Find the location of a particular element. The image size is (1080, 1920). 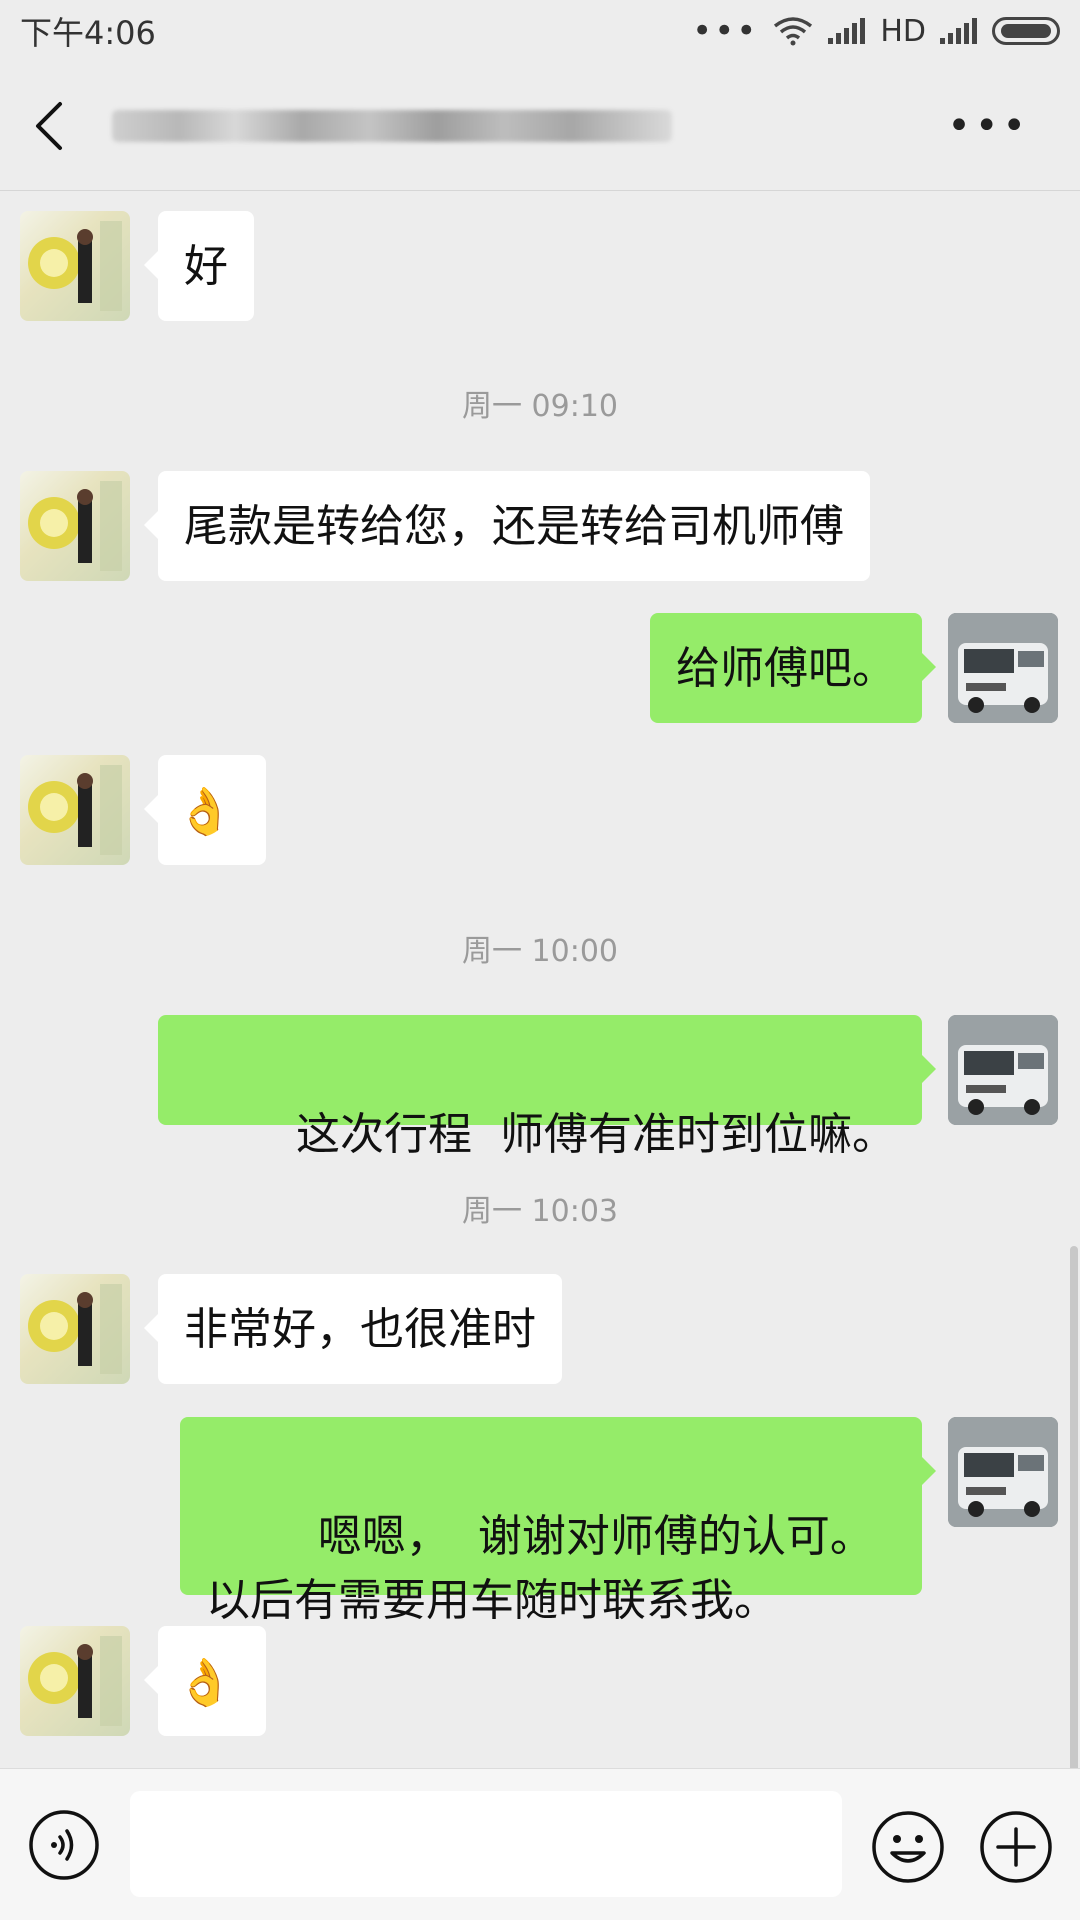

network-label: HD is located at coordinates (903, 31).